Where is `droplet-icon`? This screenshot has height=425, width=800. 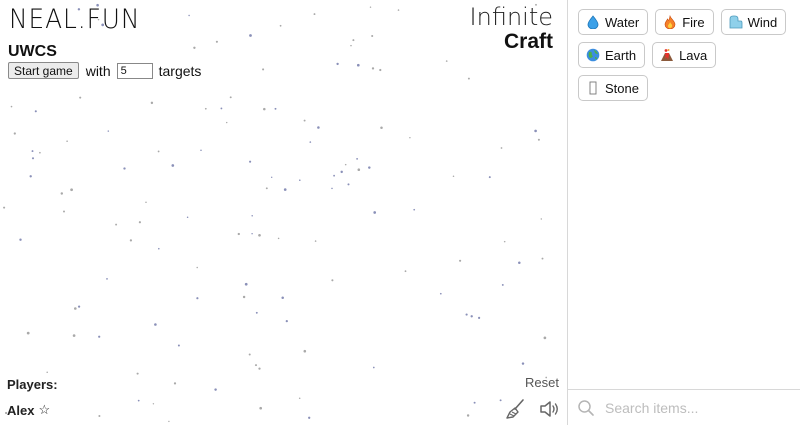
droplet-icon is located at coordinates (593, 22).